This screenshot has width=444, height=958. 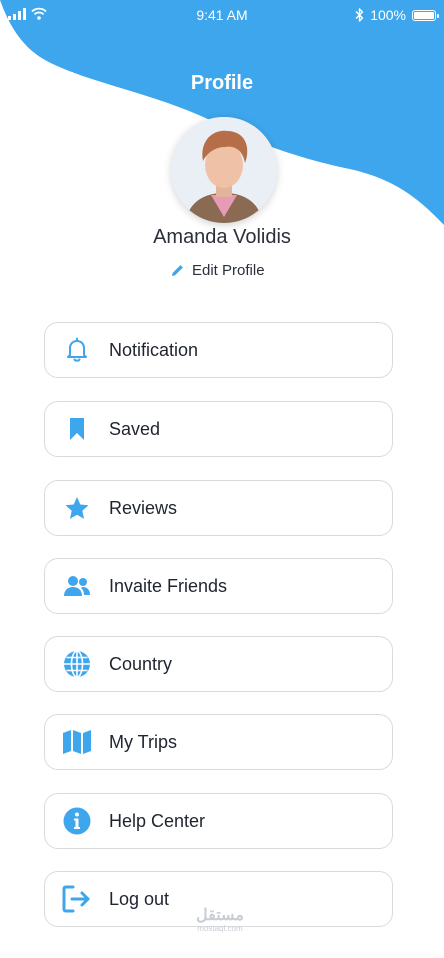 I want to click on avatar, so click(x=224, y=170).